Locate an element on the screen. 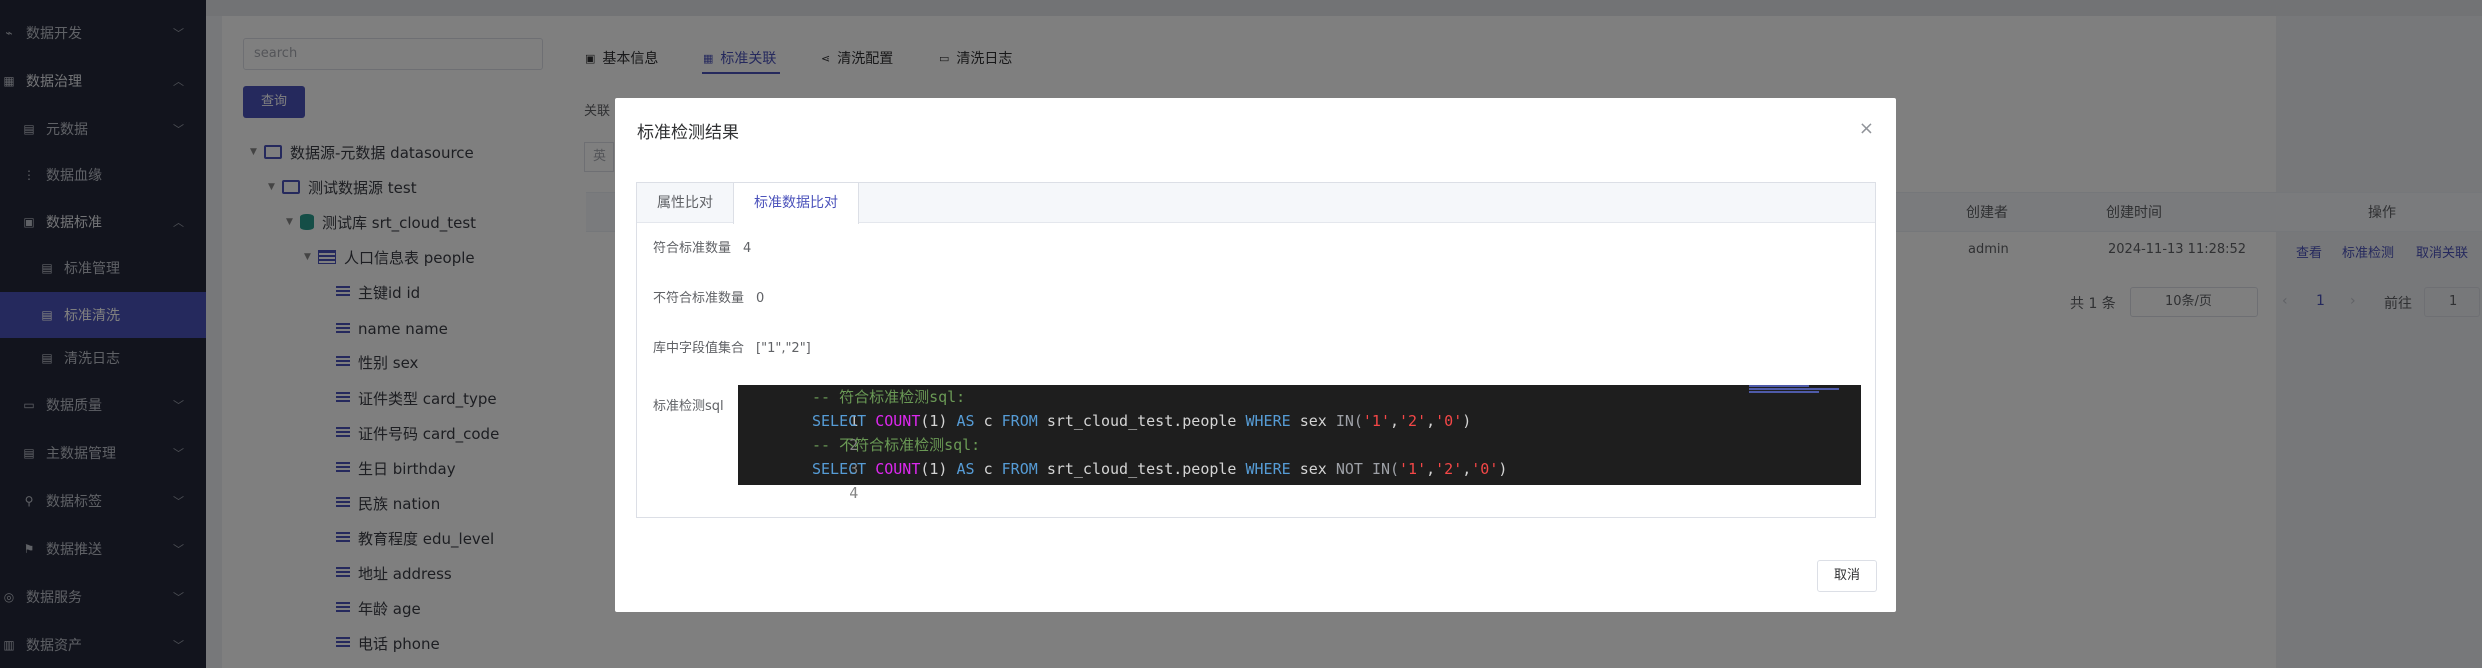  code-token: NOT is located at coordinates (1349, 469).